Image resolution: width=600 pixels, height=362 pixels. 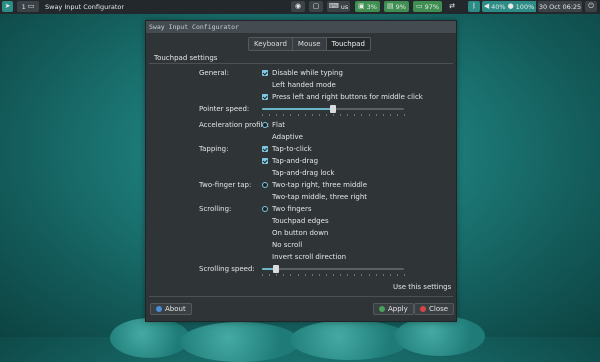 What do you see at coordinates (282, 137) in the screenshot?
I see `adaptive-radio: Adaptive` at bounding box center [282, 137].